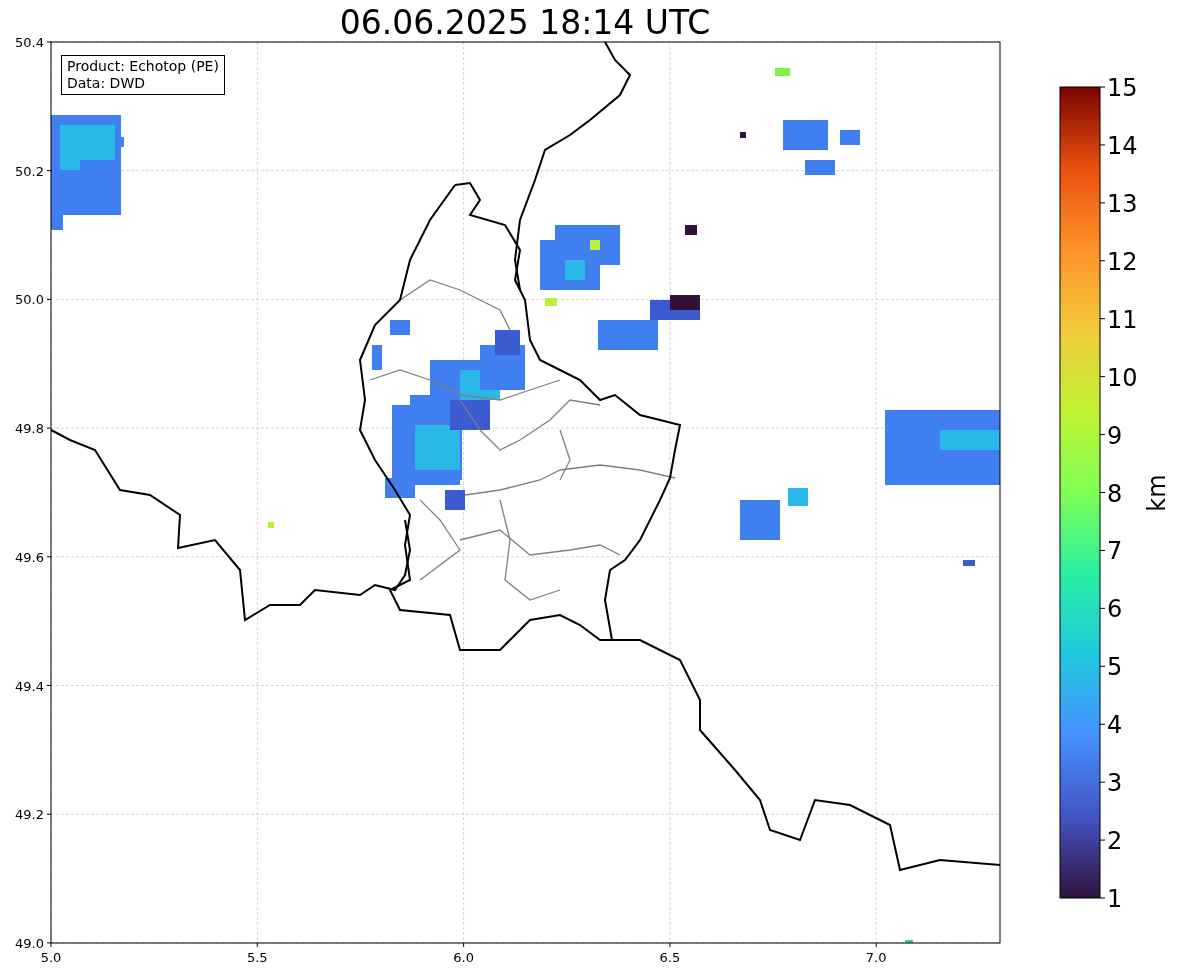 The height and width of the screenshot is (976, 1178). What do you see at coordinates (29, 943) in the screenshot?
I see `y-tick-label: 49.0` at bounding box center [29, 943].